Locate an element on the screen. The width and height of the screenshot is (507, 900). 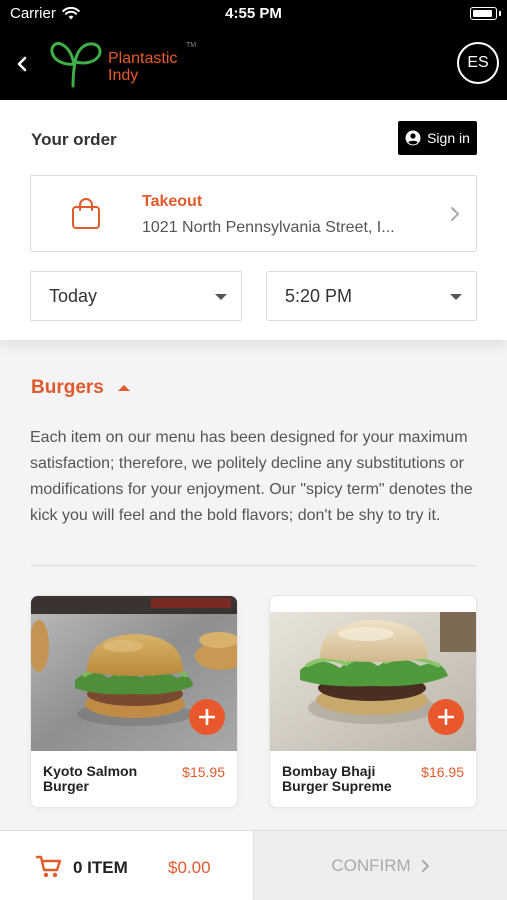
day-select: Today is located at coordinates (136, 296).